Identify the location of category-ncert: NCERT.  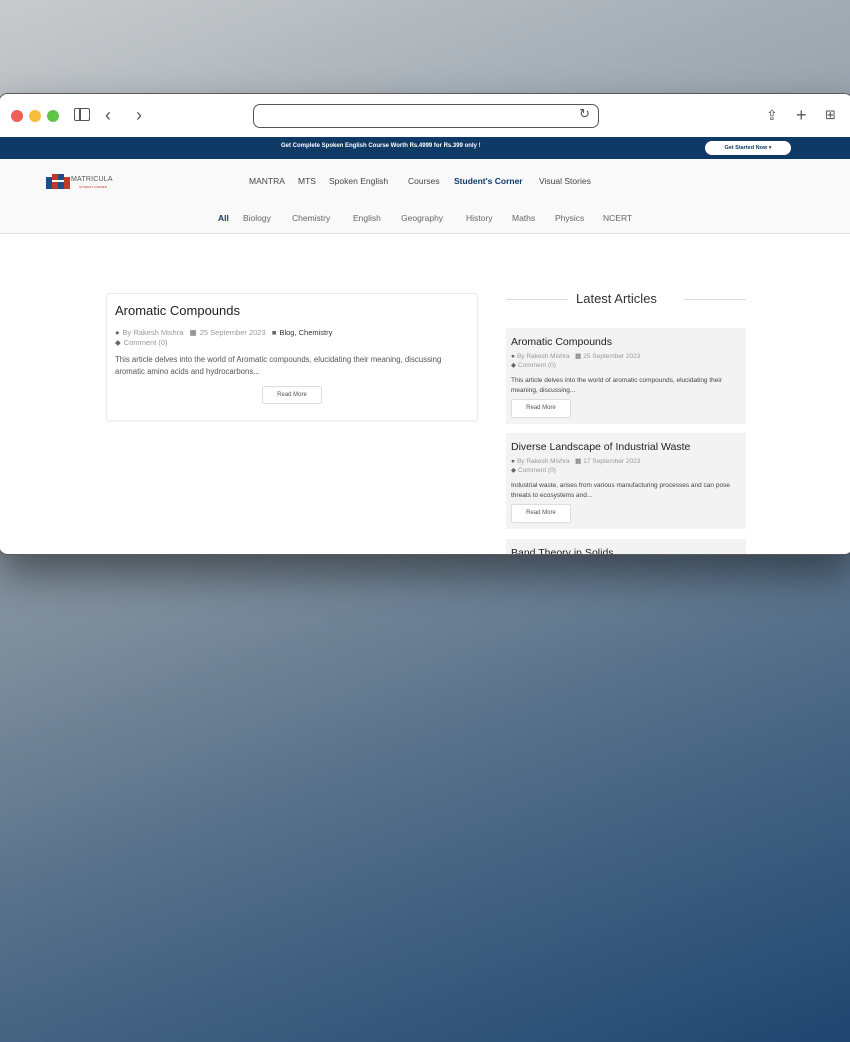
(617, 218).